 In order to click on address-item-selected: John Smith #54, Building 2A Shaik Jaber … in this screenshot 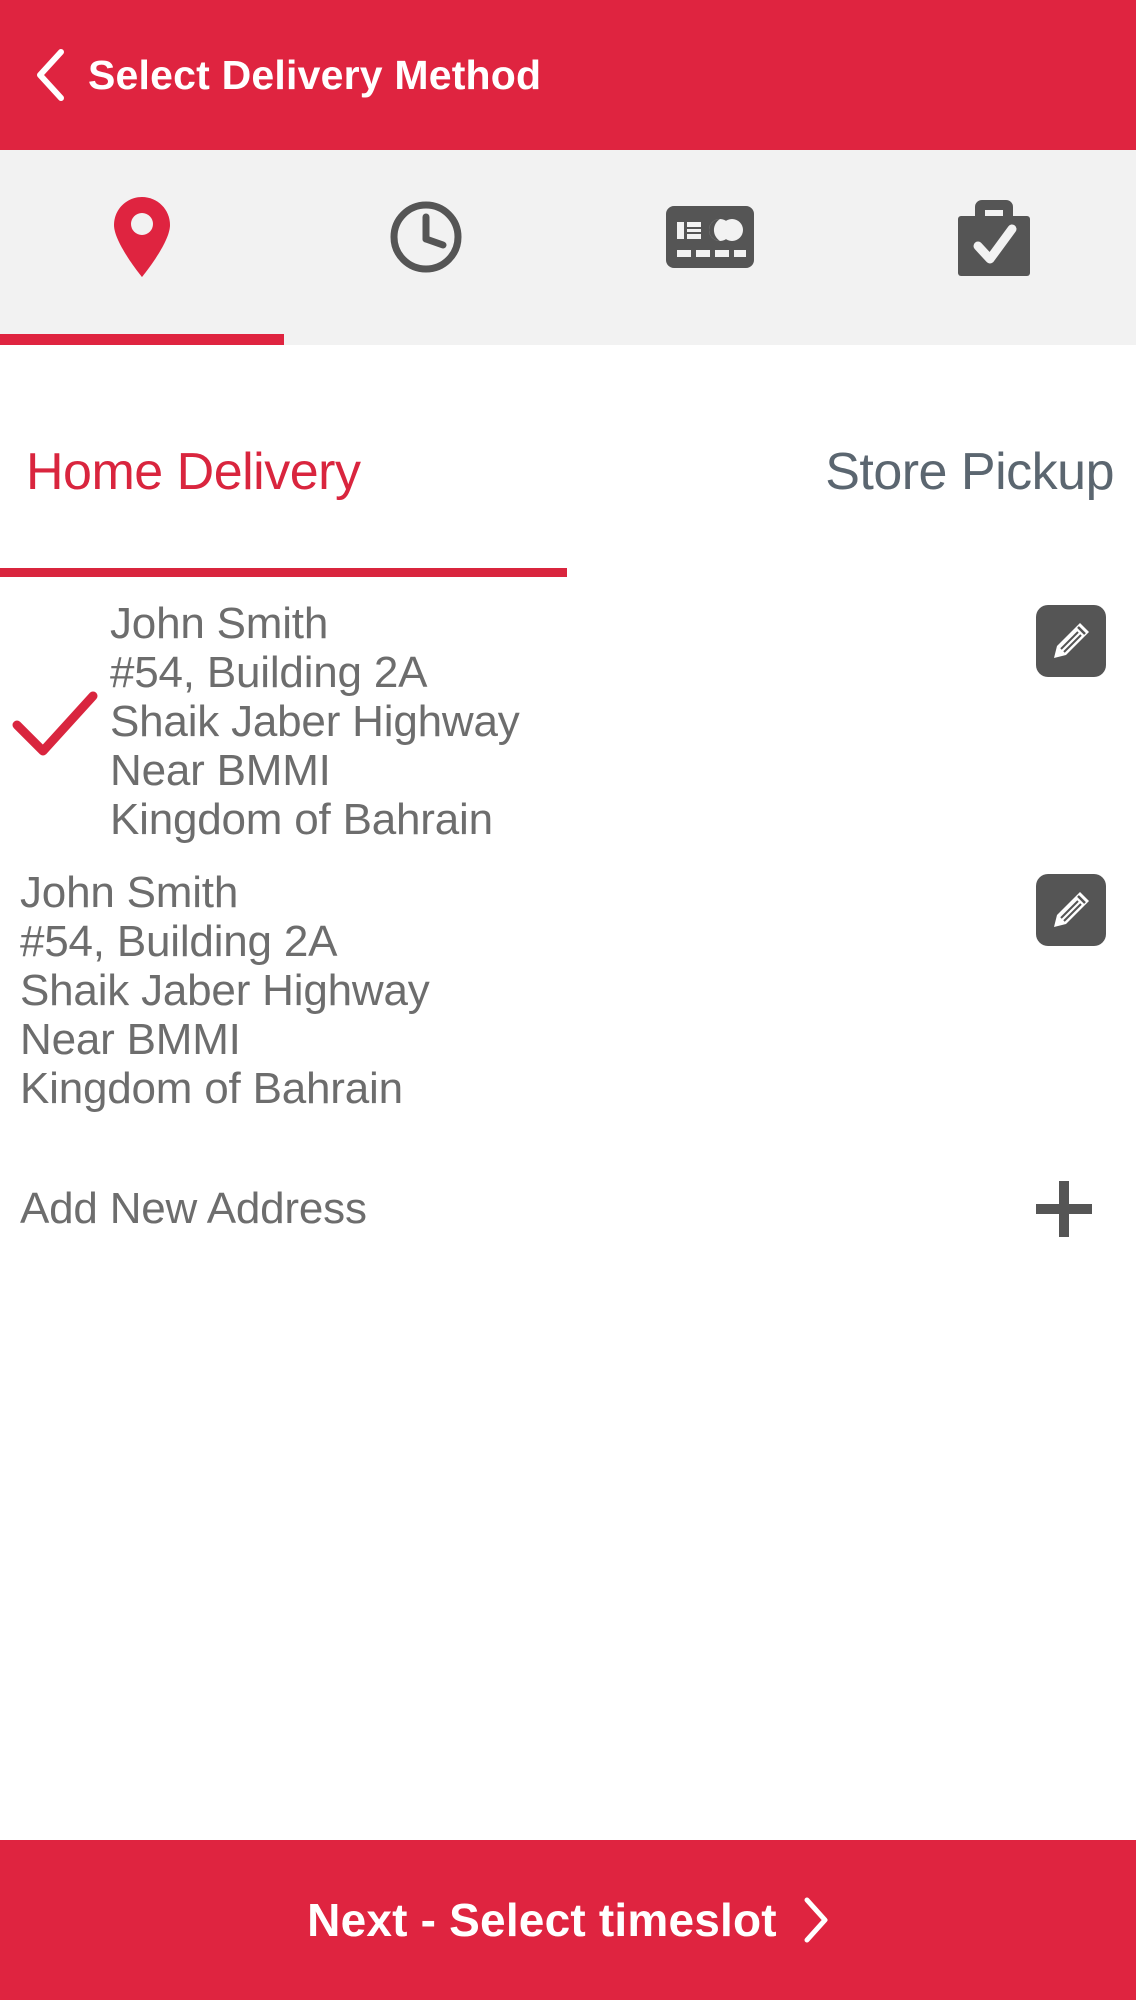, I will do `click(568, 710)`.